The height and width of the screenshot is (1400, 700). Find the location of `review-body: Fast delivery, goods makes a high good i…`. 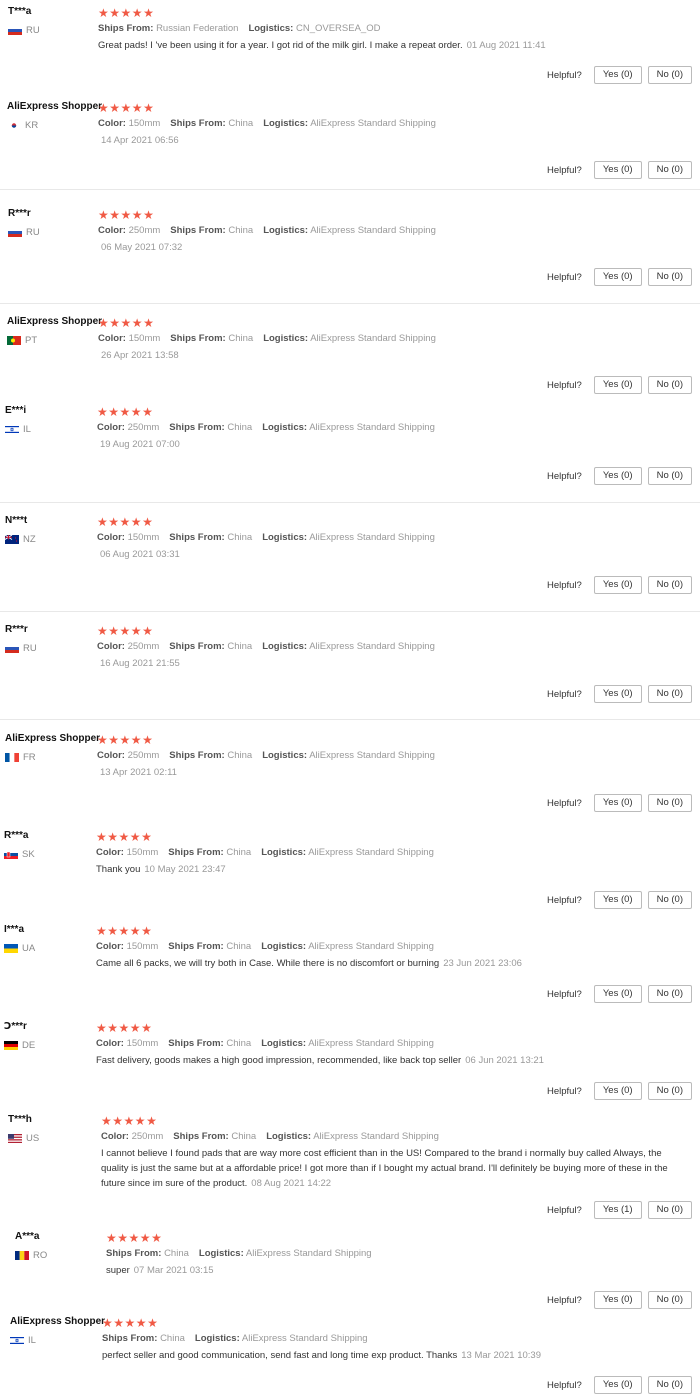

review-body: Fast delivery, goods makes a high good i… is located at coordinates (279, 1060).